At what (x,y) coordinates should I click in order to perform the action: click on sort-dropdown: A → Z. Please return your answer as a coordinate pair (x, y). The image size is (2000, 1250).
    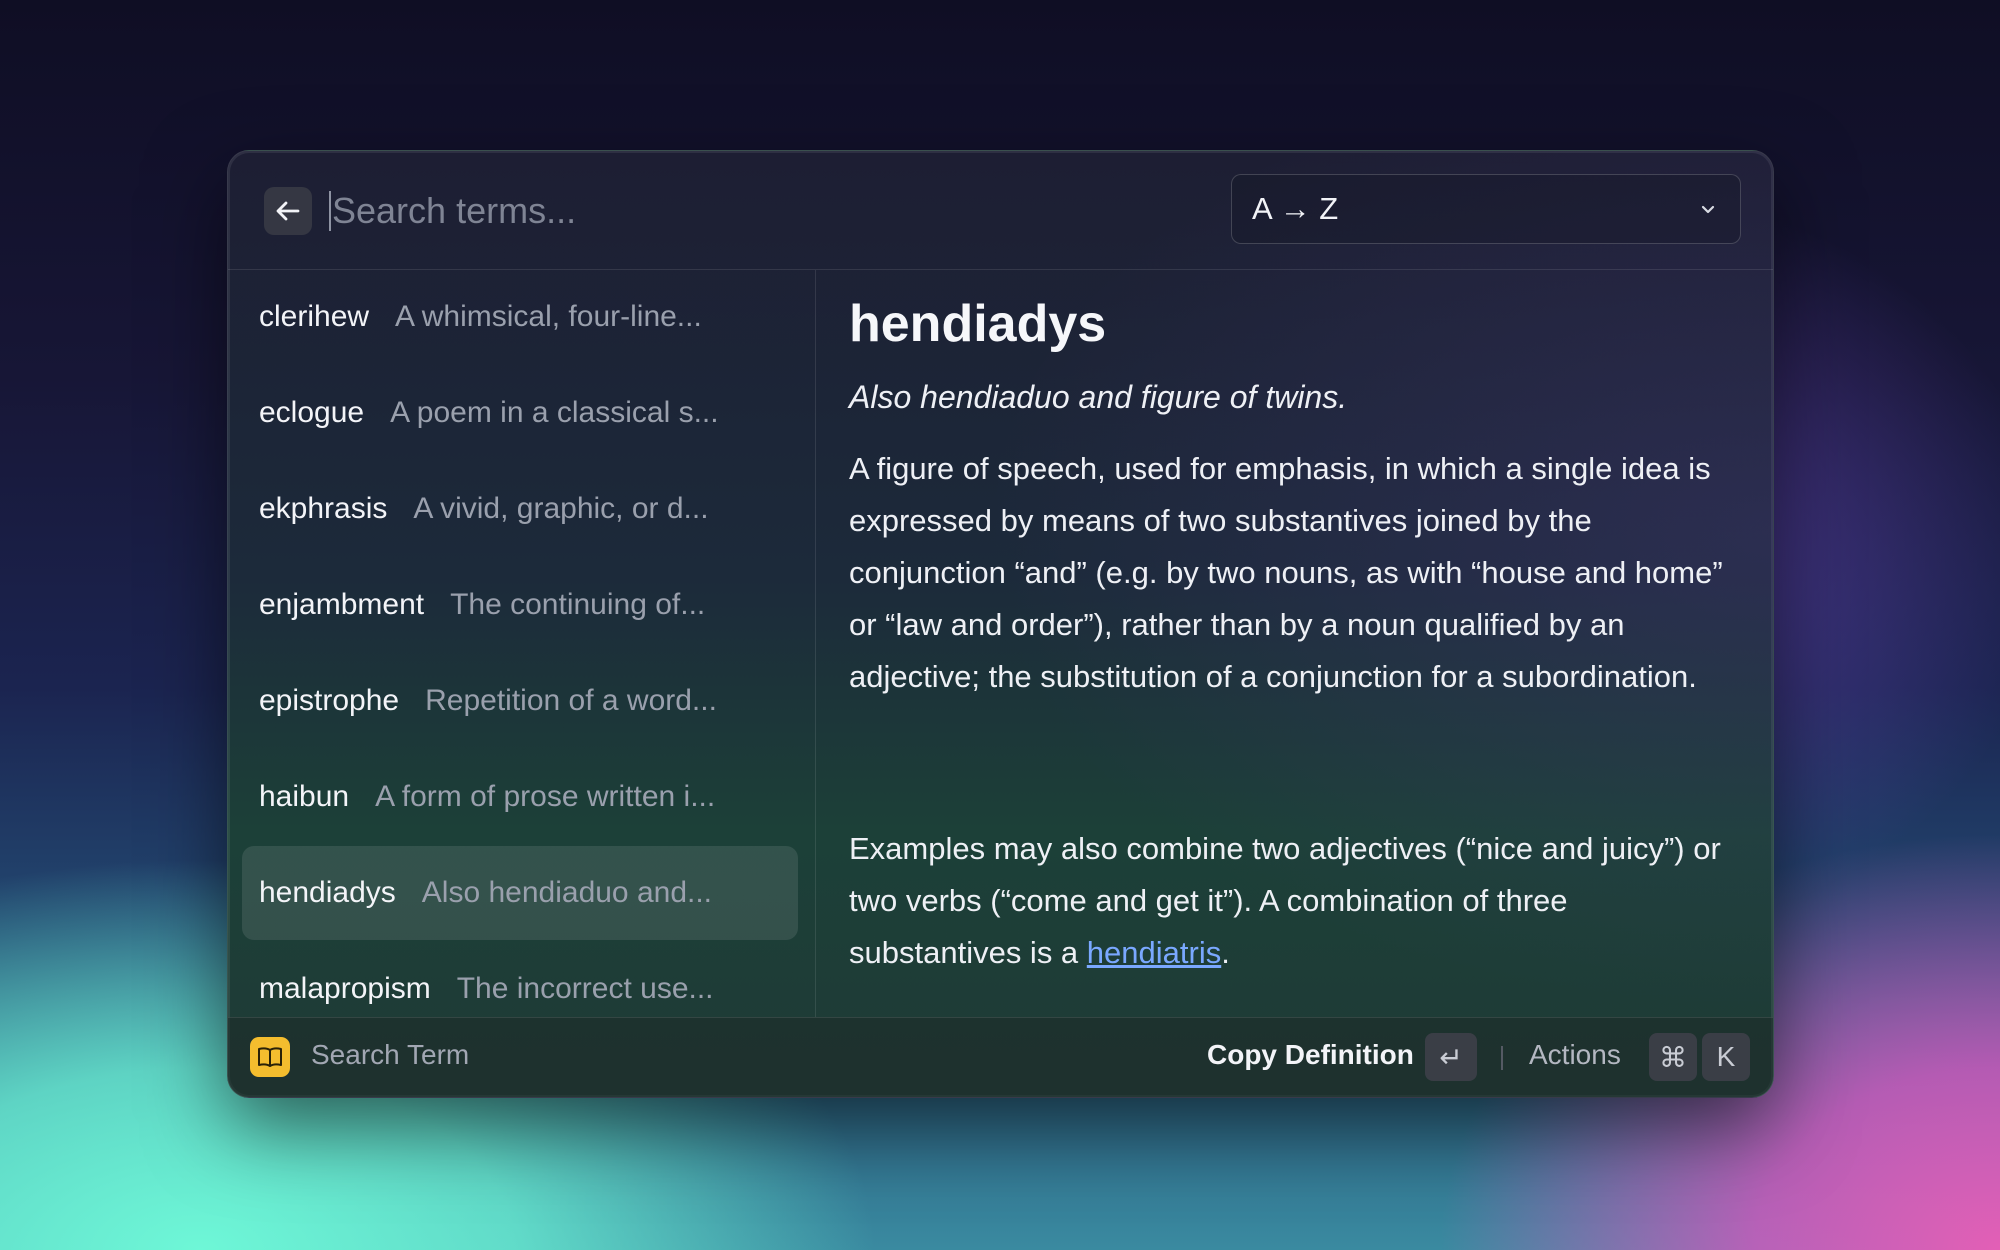
    Looking at the image, I should click on (1486, 209).